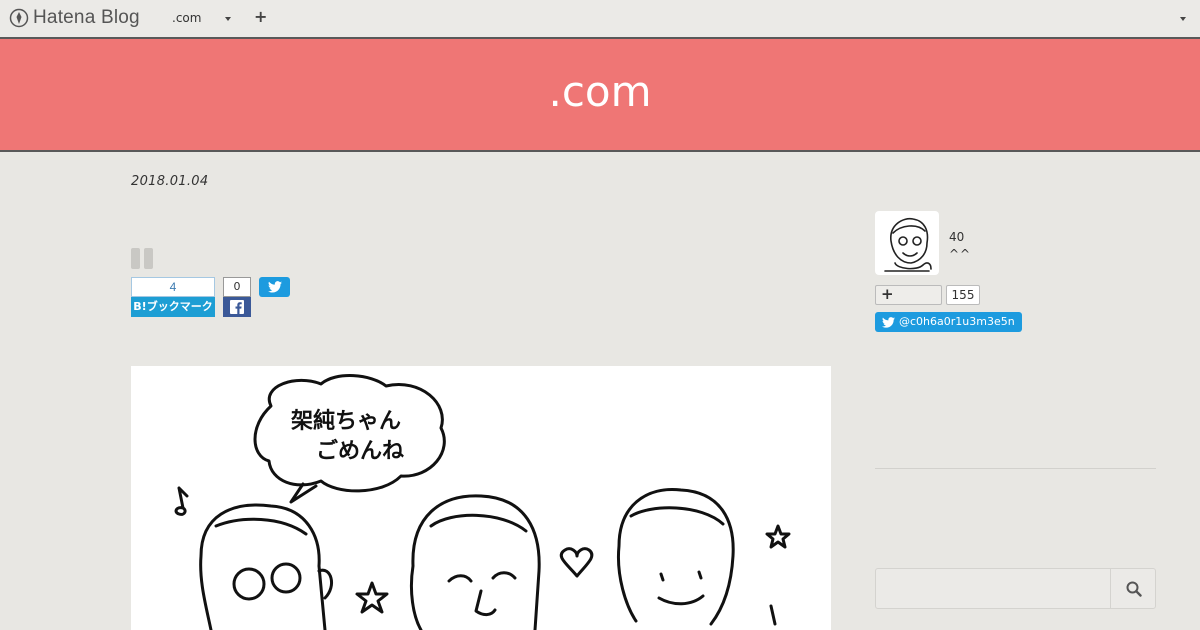 The width and height of the screenshot is (1200, 630). I want to click on profile-stat: 40, so click(957, 237).